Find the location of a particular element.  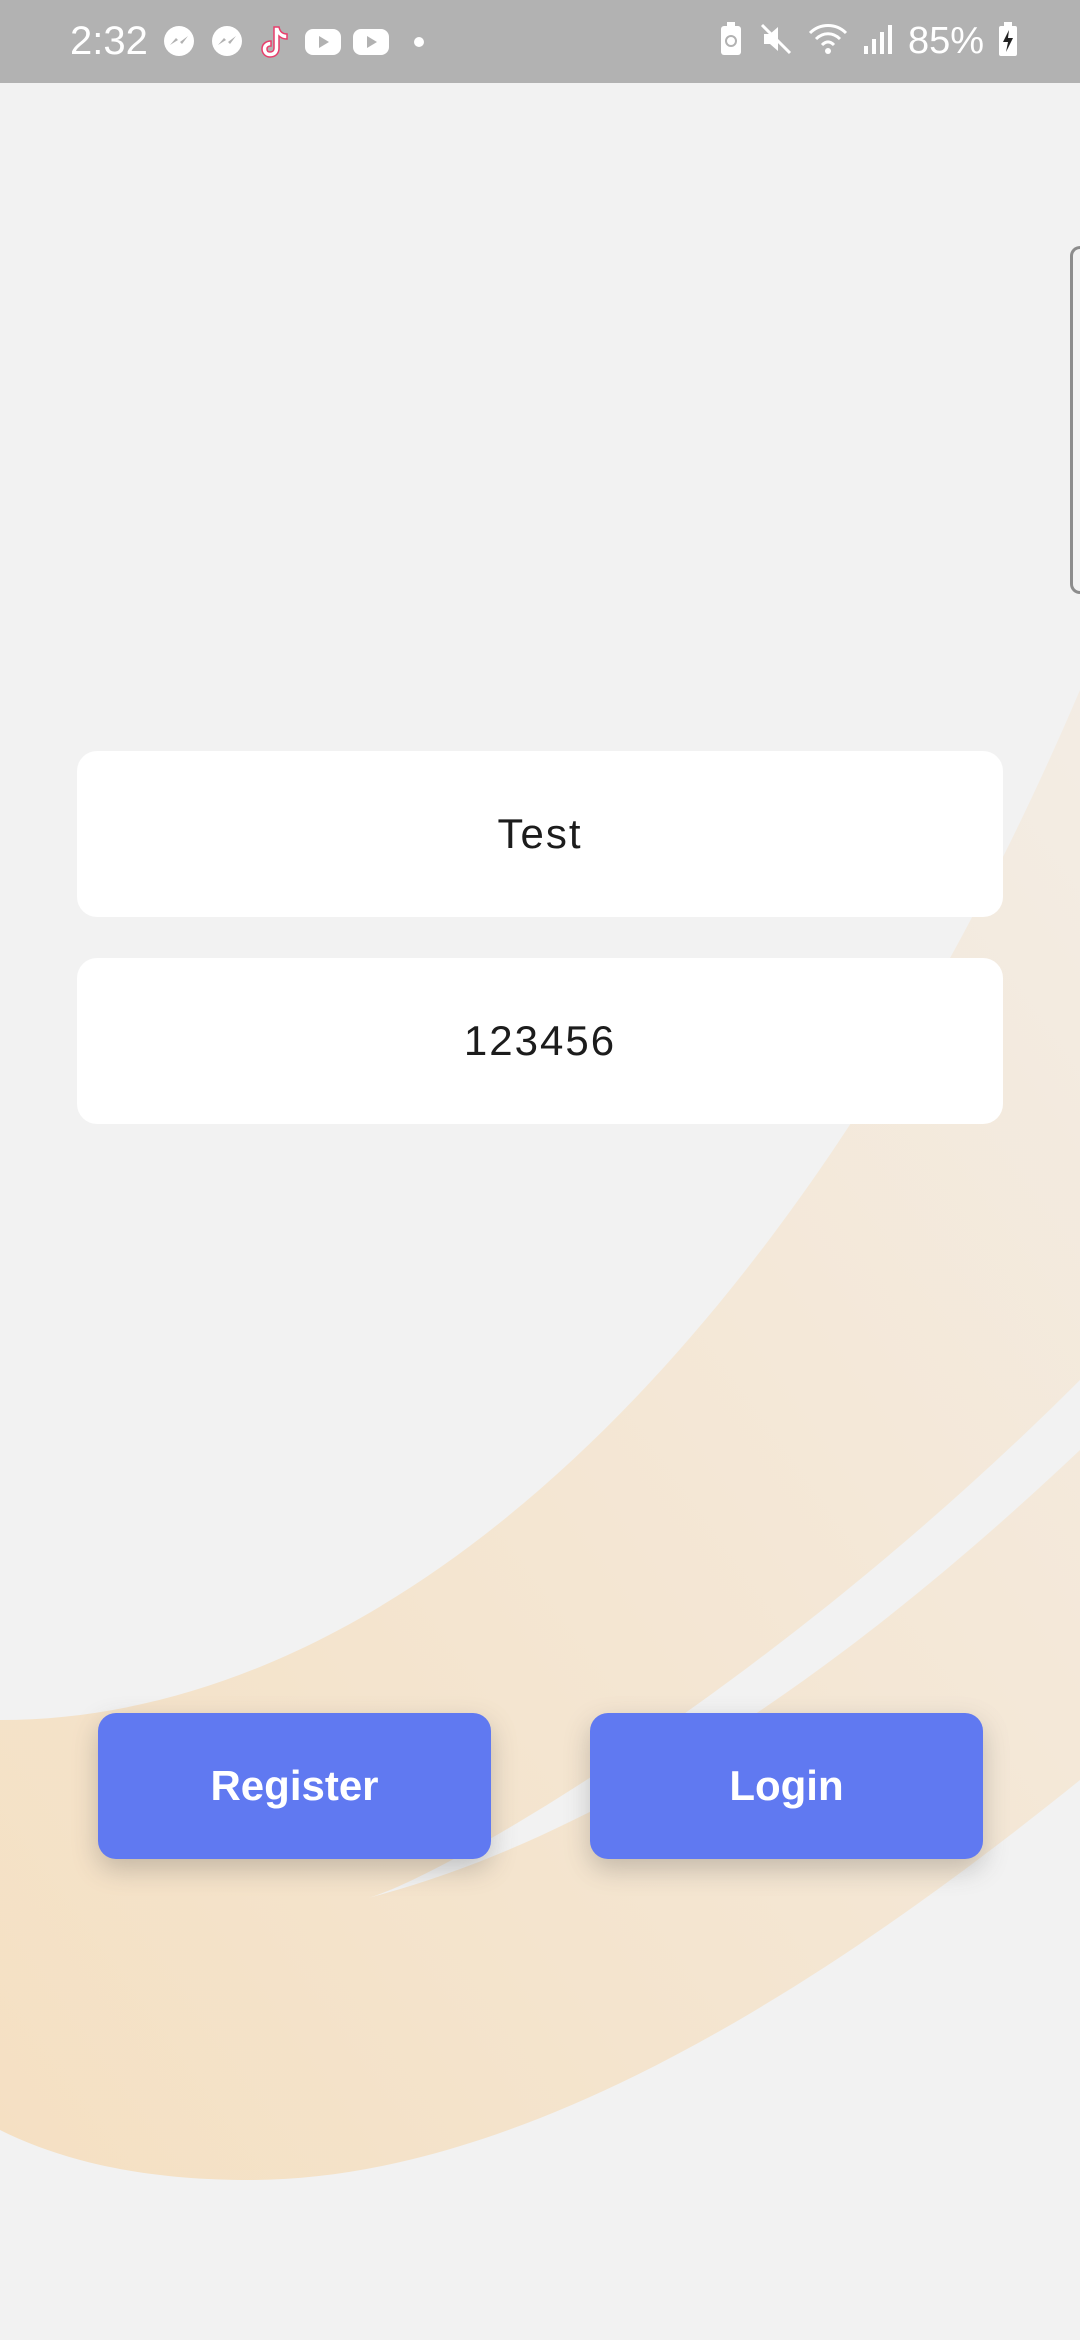

dot-icon is located at coordinates (419, 42).